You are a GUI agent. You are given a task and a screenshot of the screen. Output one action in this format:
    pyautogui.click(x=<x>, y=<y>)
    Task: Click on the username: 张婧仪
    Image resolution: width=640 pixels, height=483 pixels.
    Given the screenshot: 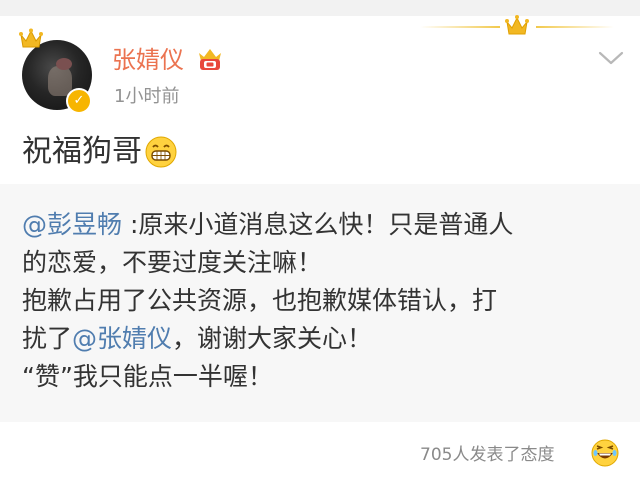 What is the action you would take?
    pyautogui.click(x=148, y=60)
    